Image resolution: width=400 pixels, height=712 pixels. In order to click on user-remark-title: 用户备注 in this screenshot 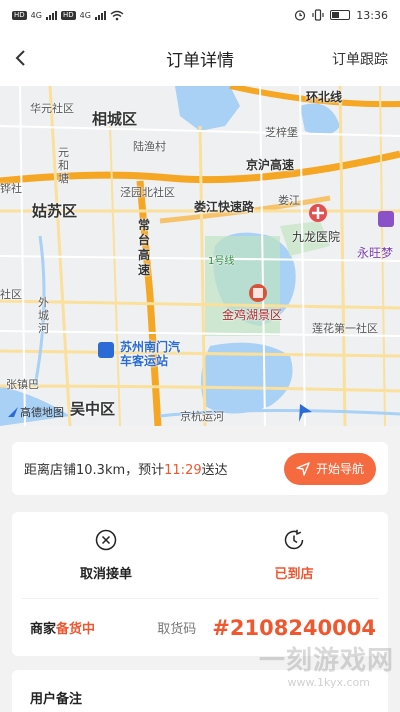, I will do `click(56, 699)`.